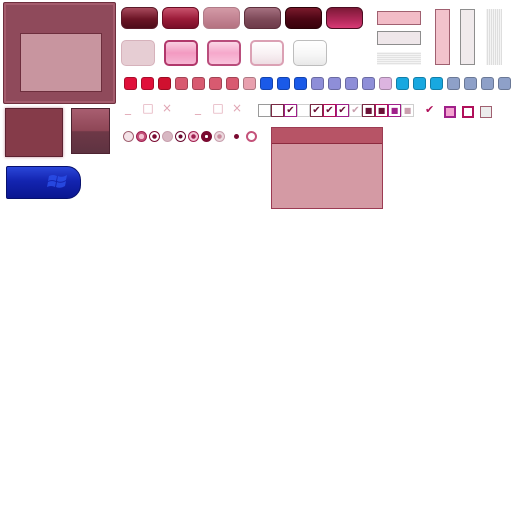 This screenshot has height=512, width=512. I want to click on radio-checked-pressed, so click(206, 136).